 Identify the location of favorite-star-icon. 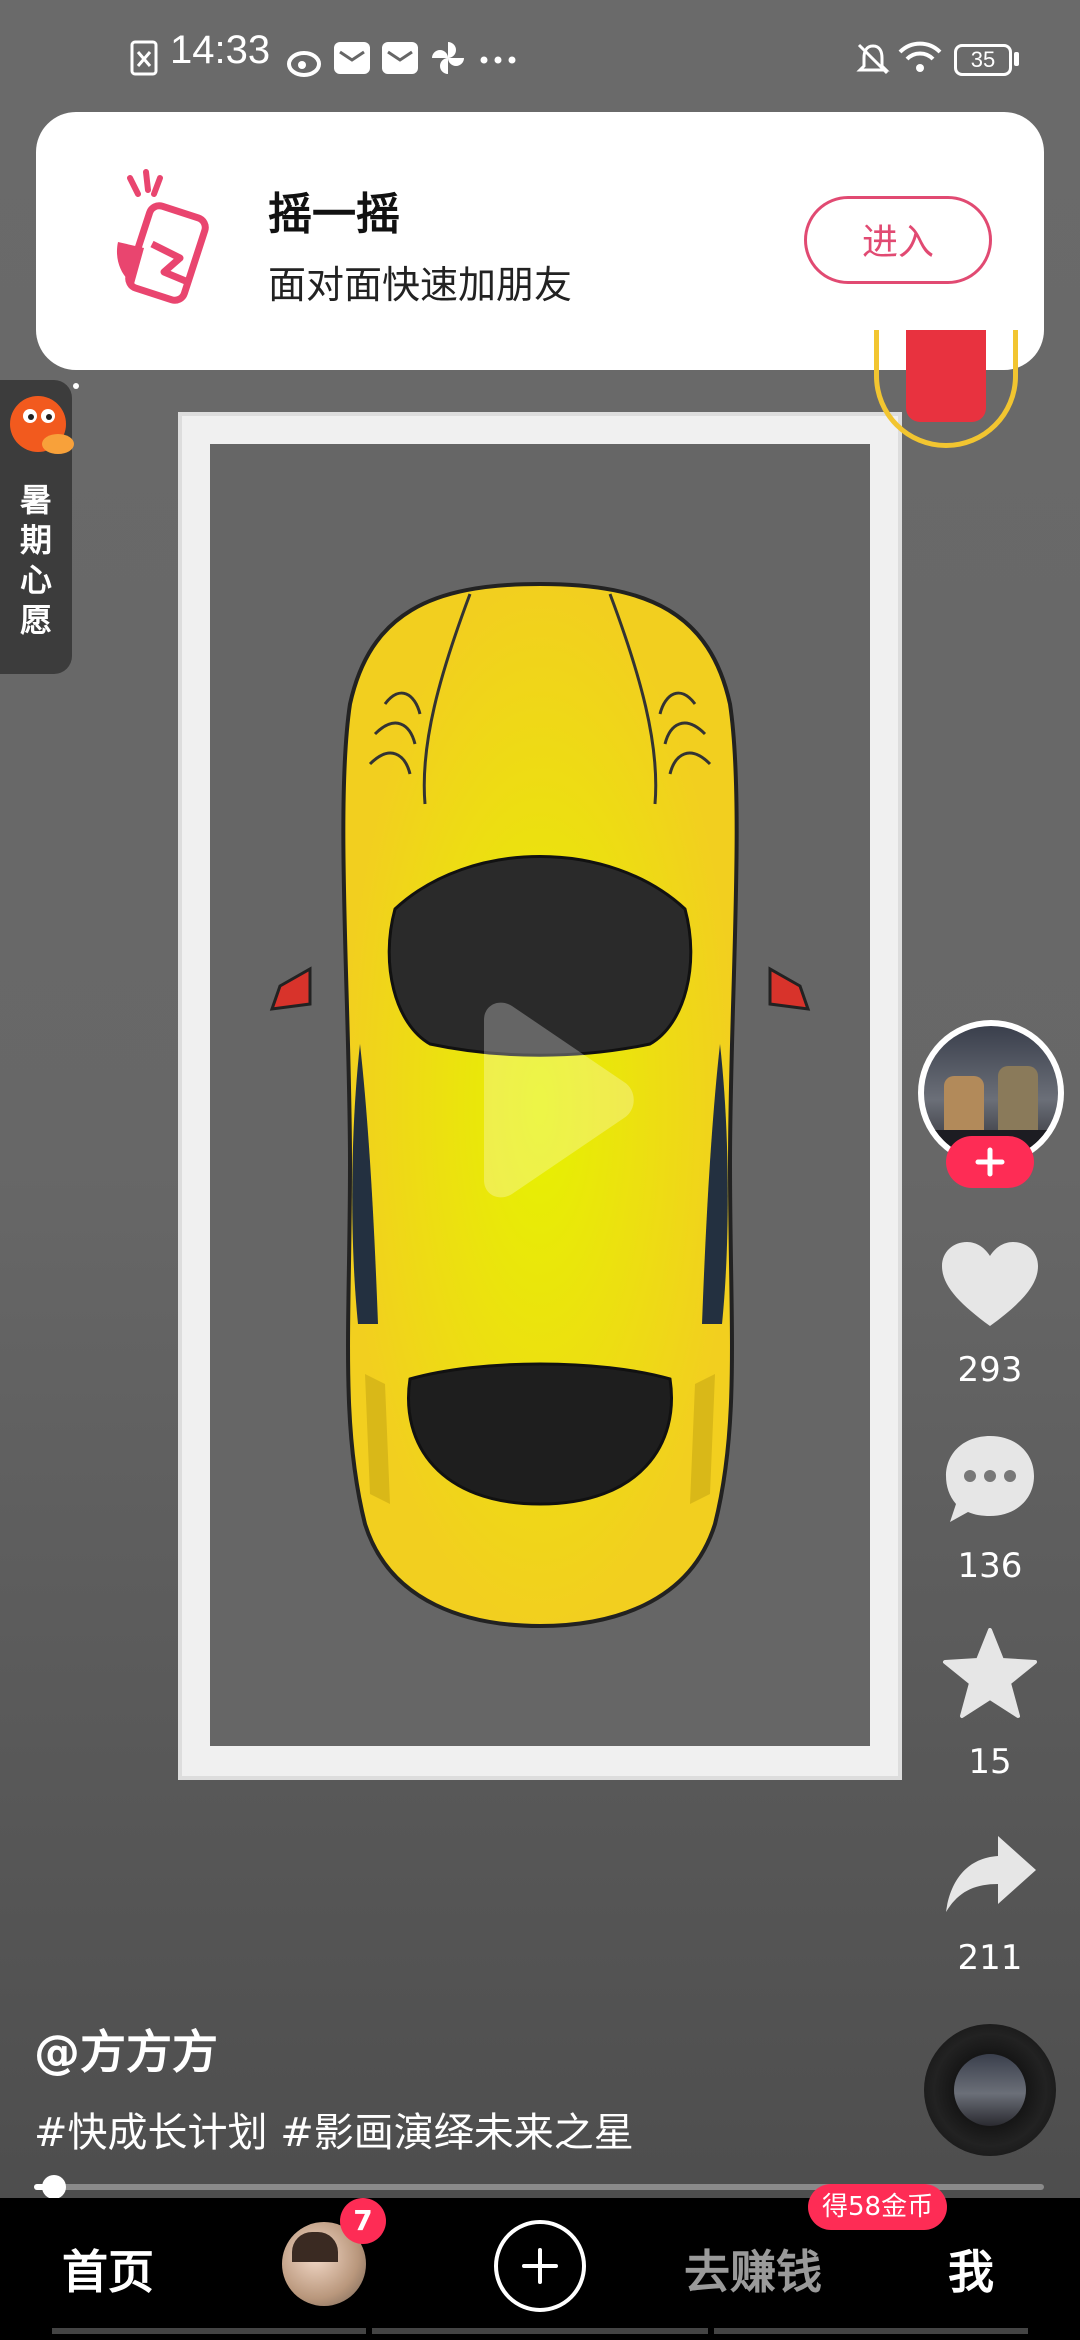
(990, 1674).